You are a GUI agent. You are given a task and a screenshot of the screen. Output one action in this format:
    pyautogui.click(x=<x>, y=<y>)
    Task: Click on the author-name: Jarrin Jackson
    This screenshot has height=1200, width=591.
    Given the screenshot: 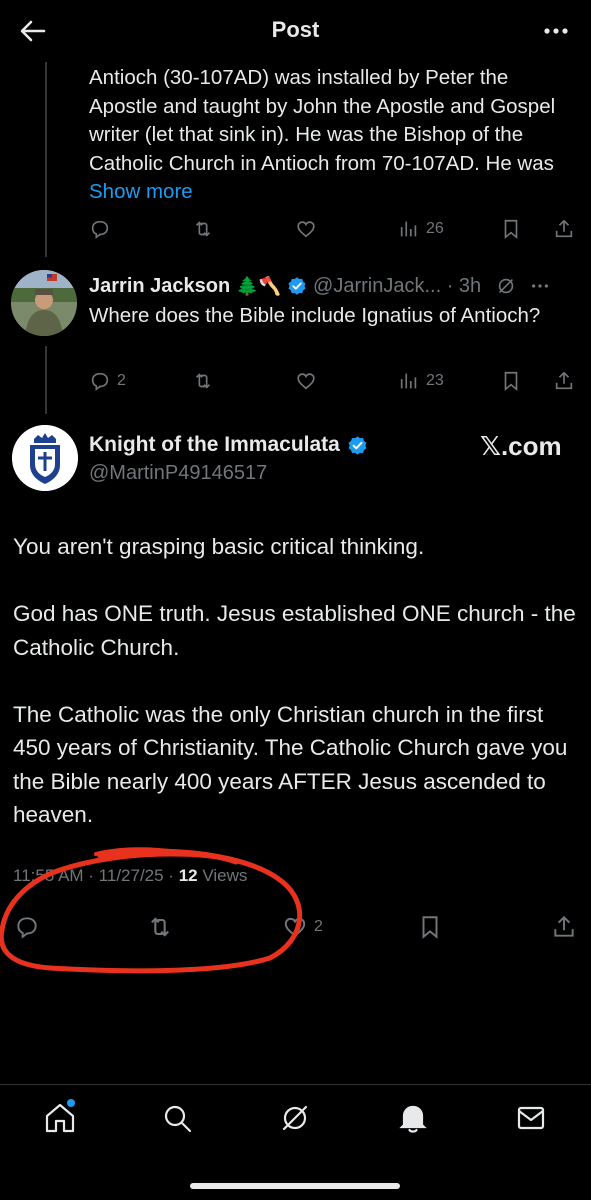 What is the action you would take?
    pyautogui.click(x=159, y=286)
    